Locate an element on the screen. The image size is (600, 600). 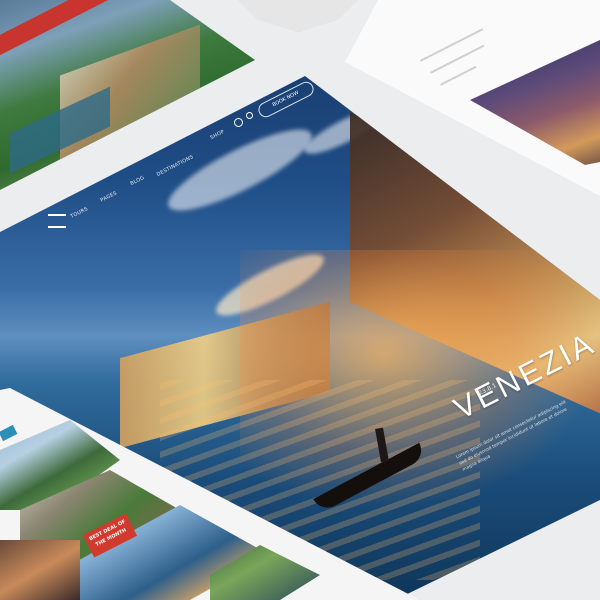
site-logo is located at coordinates (57, 221).